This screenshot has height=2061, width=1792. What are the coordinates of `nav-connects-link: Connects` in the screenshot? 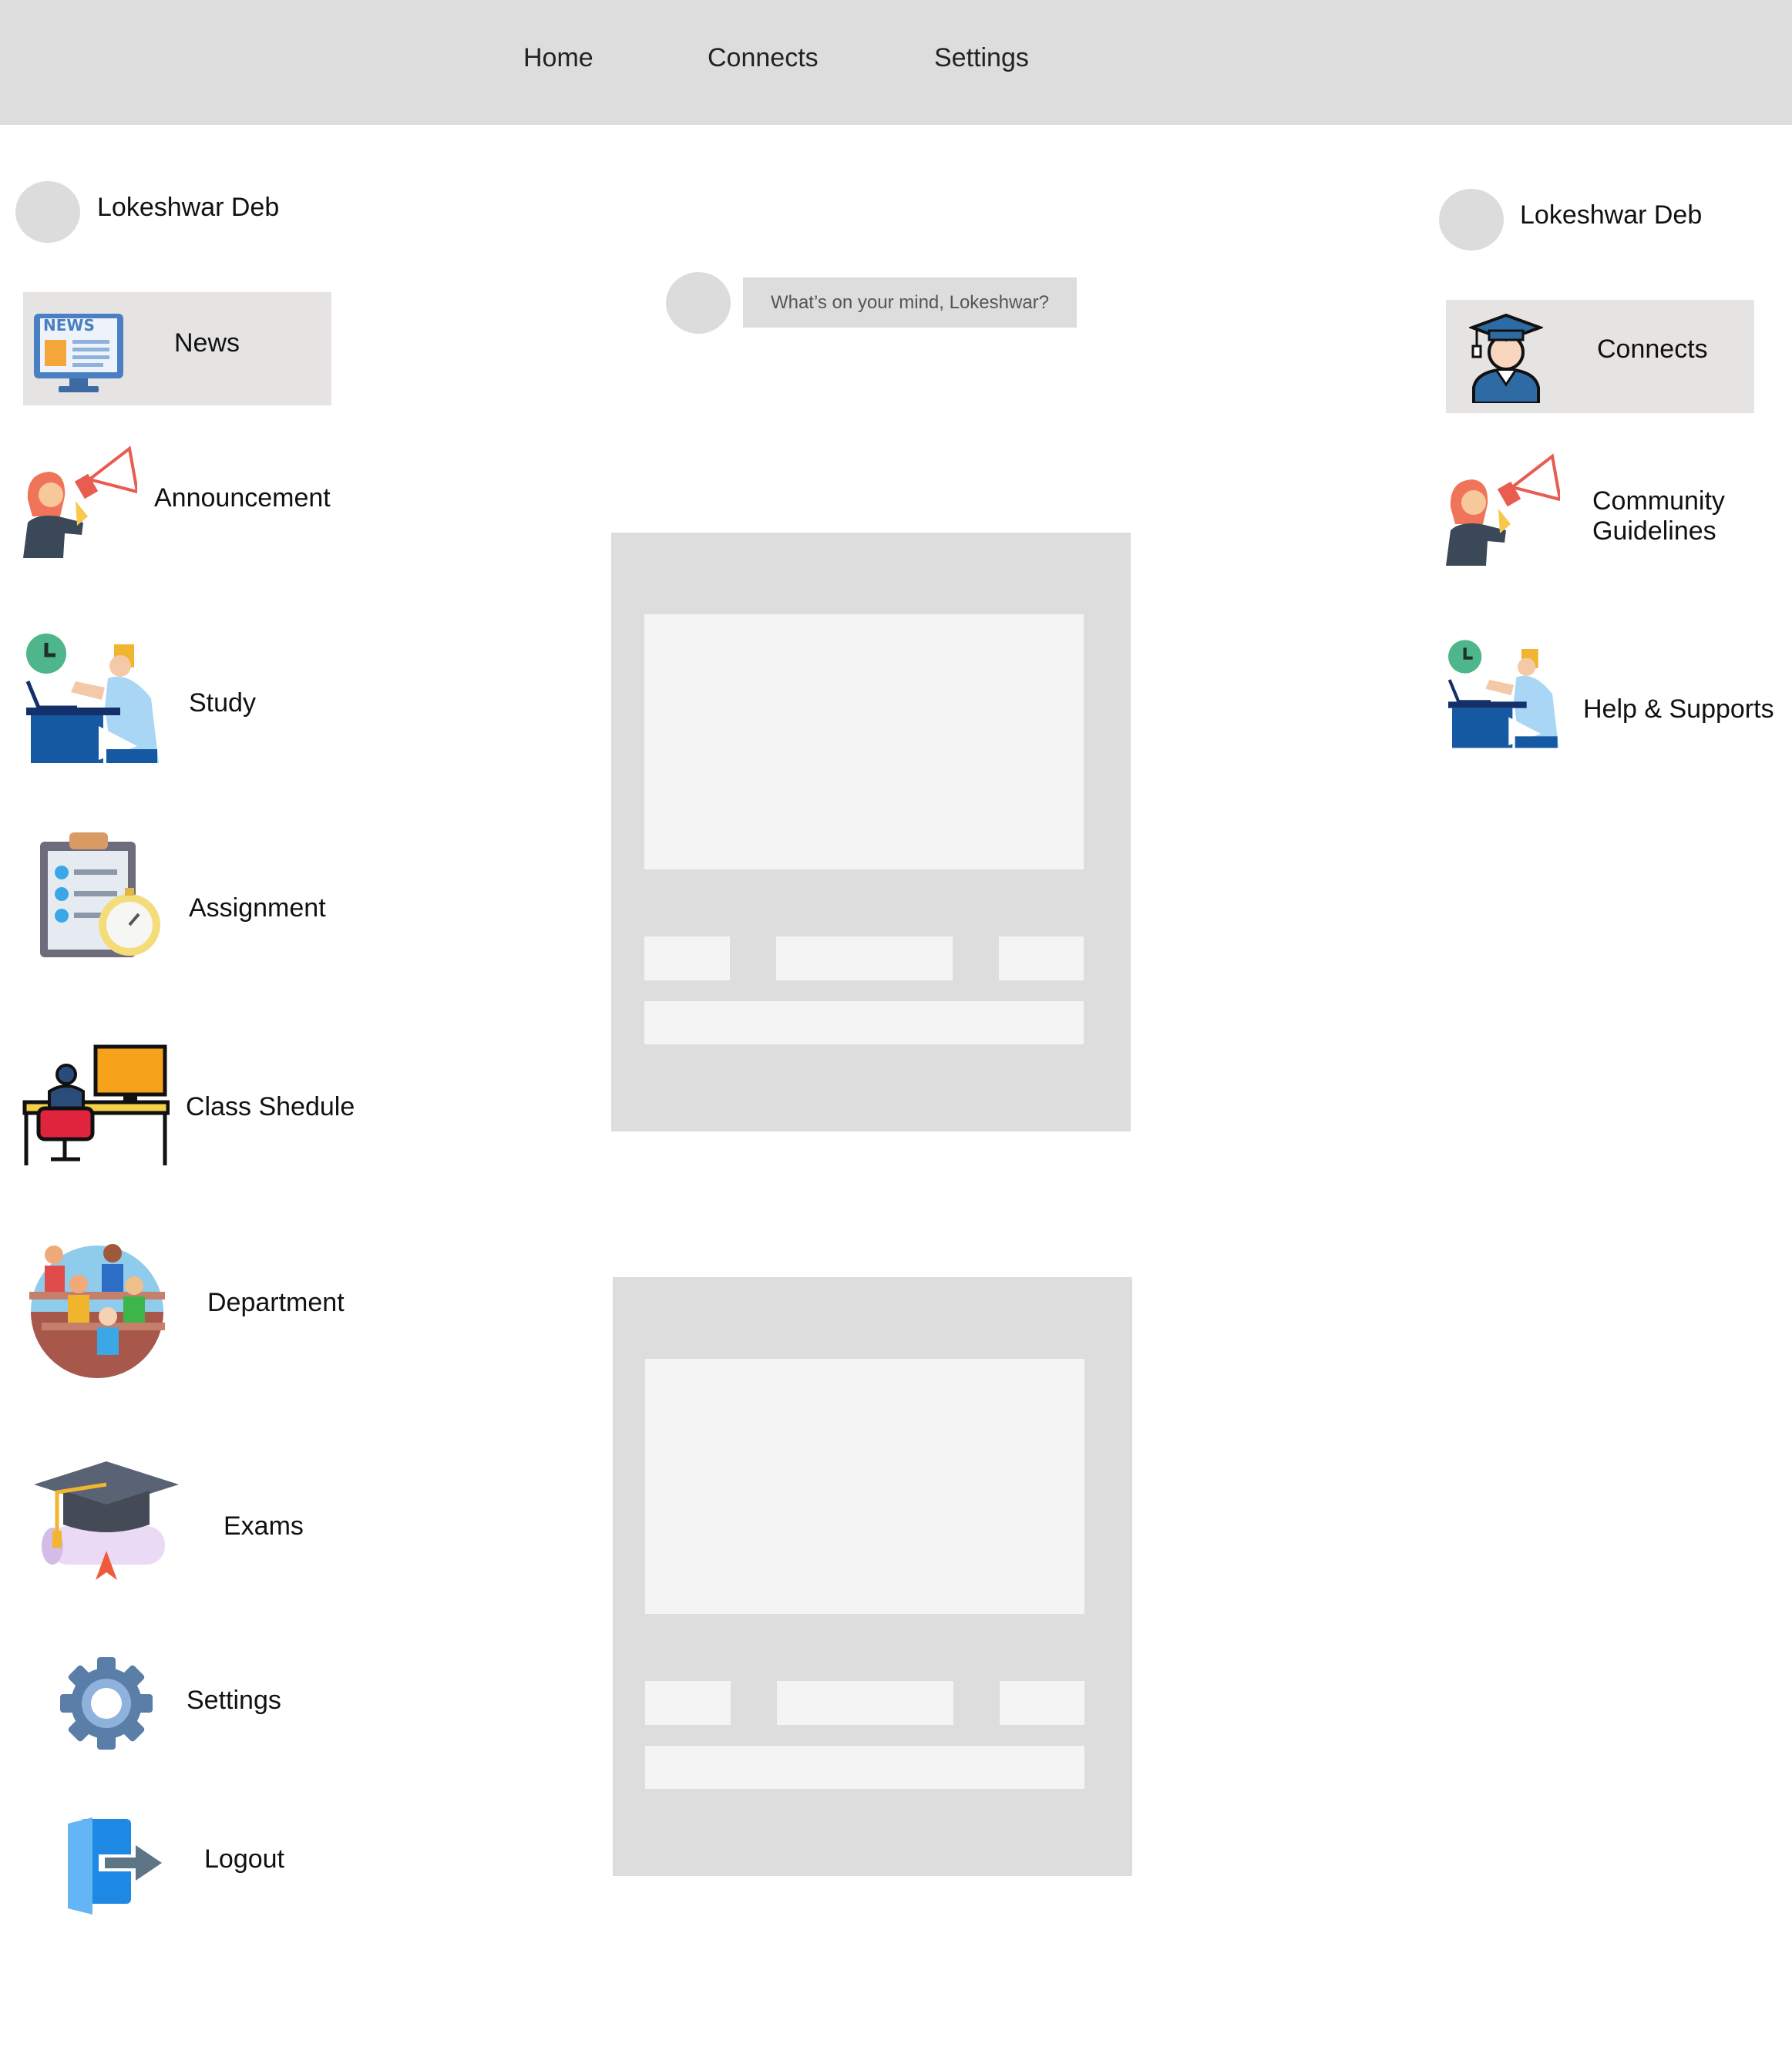 It's located at (764, 58).